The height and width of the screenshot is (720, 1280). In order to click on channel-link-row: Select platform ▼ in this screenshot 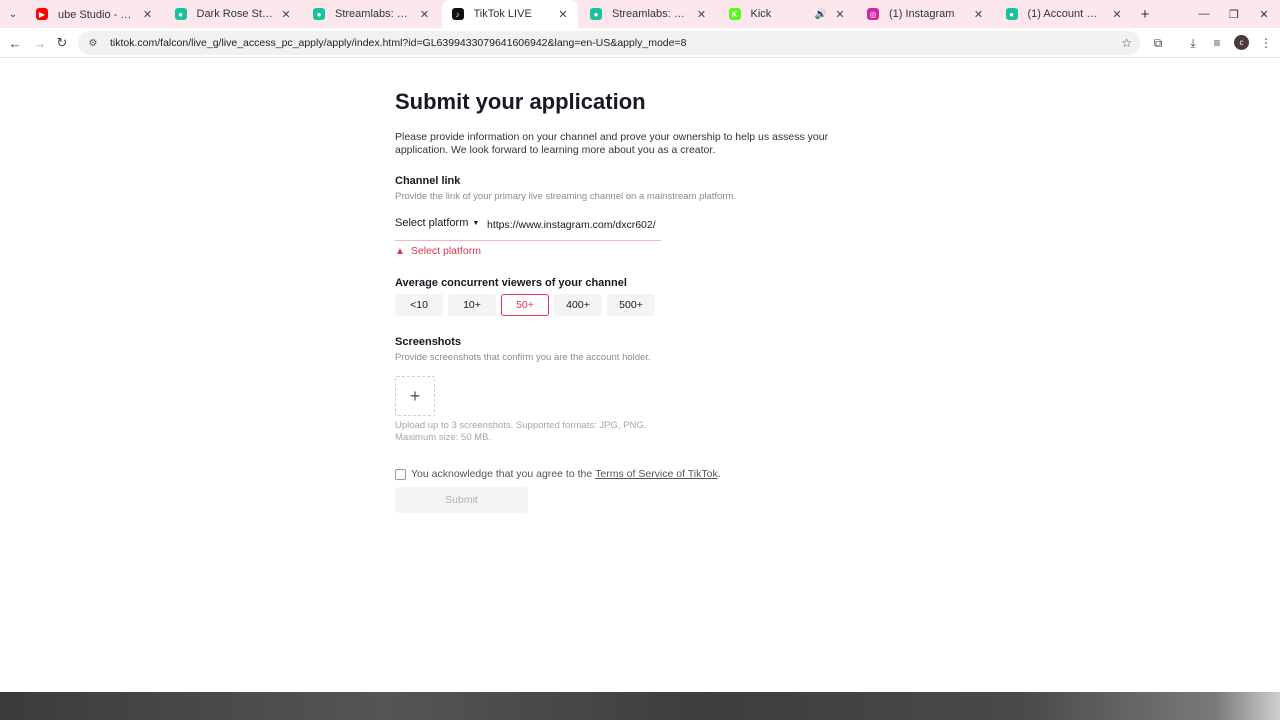, I will do `click(528, 227)`.